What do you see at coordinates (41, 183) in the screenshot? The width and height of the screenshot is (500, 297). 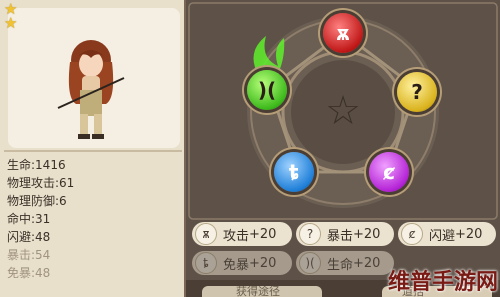 I see `stat-physical-attack: 物理攻击:61` at bounding box center [41, 183].